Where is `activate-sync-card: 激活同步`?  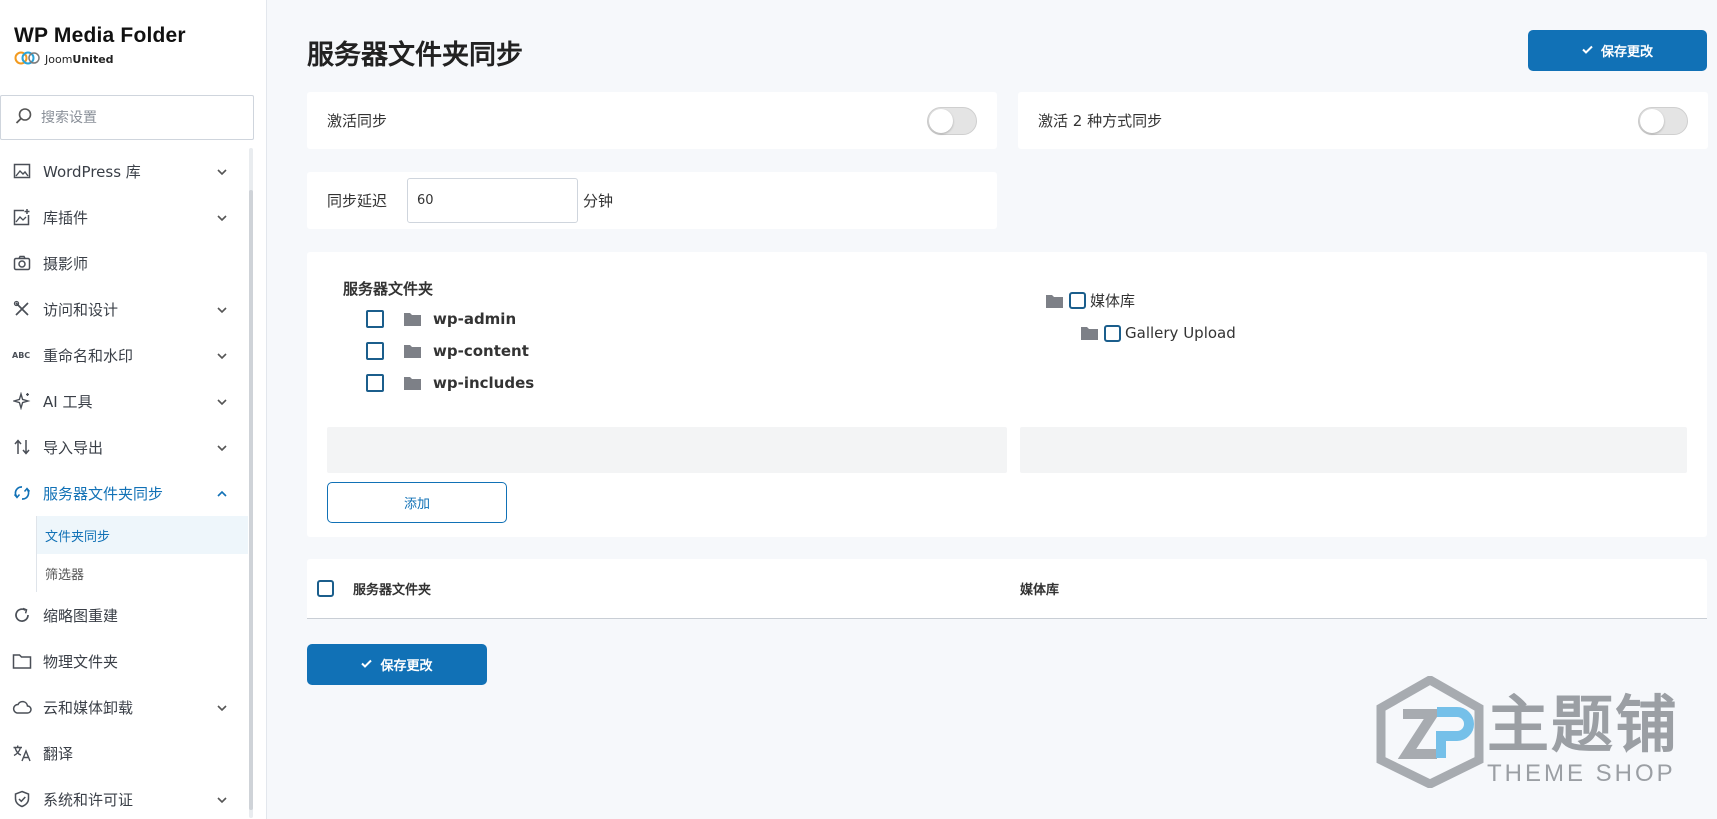
activate-sync-card: 激活同步 is located at coordinates (652, 120).